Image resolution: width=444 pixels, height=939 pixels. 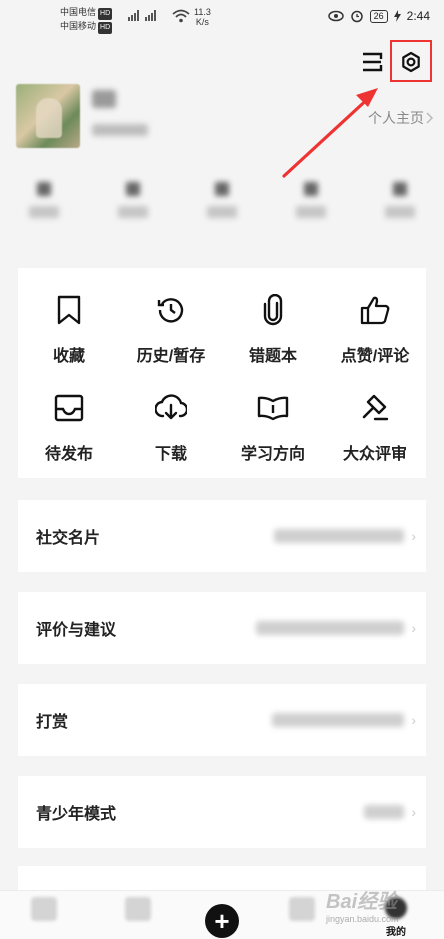 What do you see at coordinates (273, 330) in the screenshot?
I see `shortcut-wrong-questions: 错题本` at bounding box center [273, 330].